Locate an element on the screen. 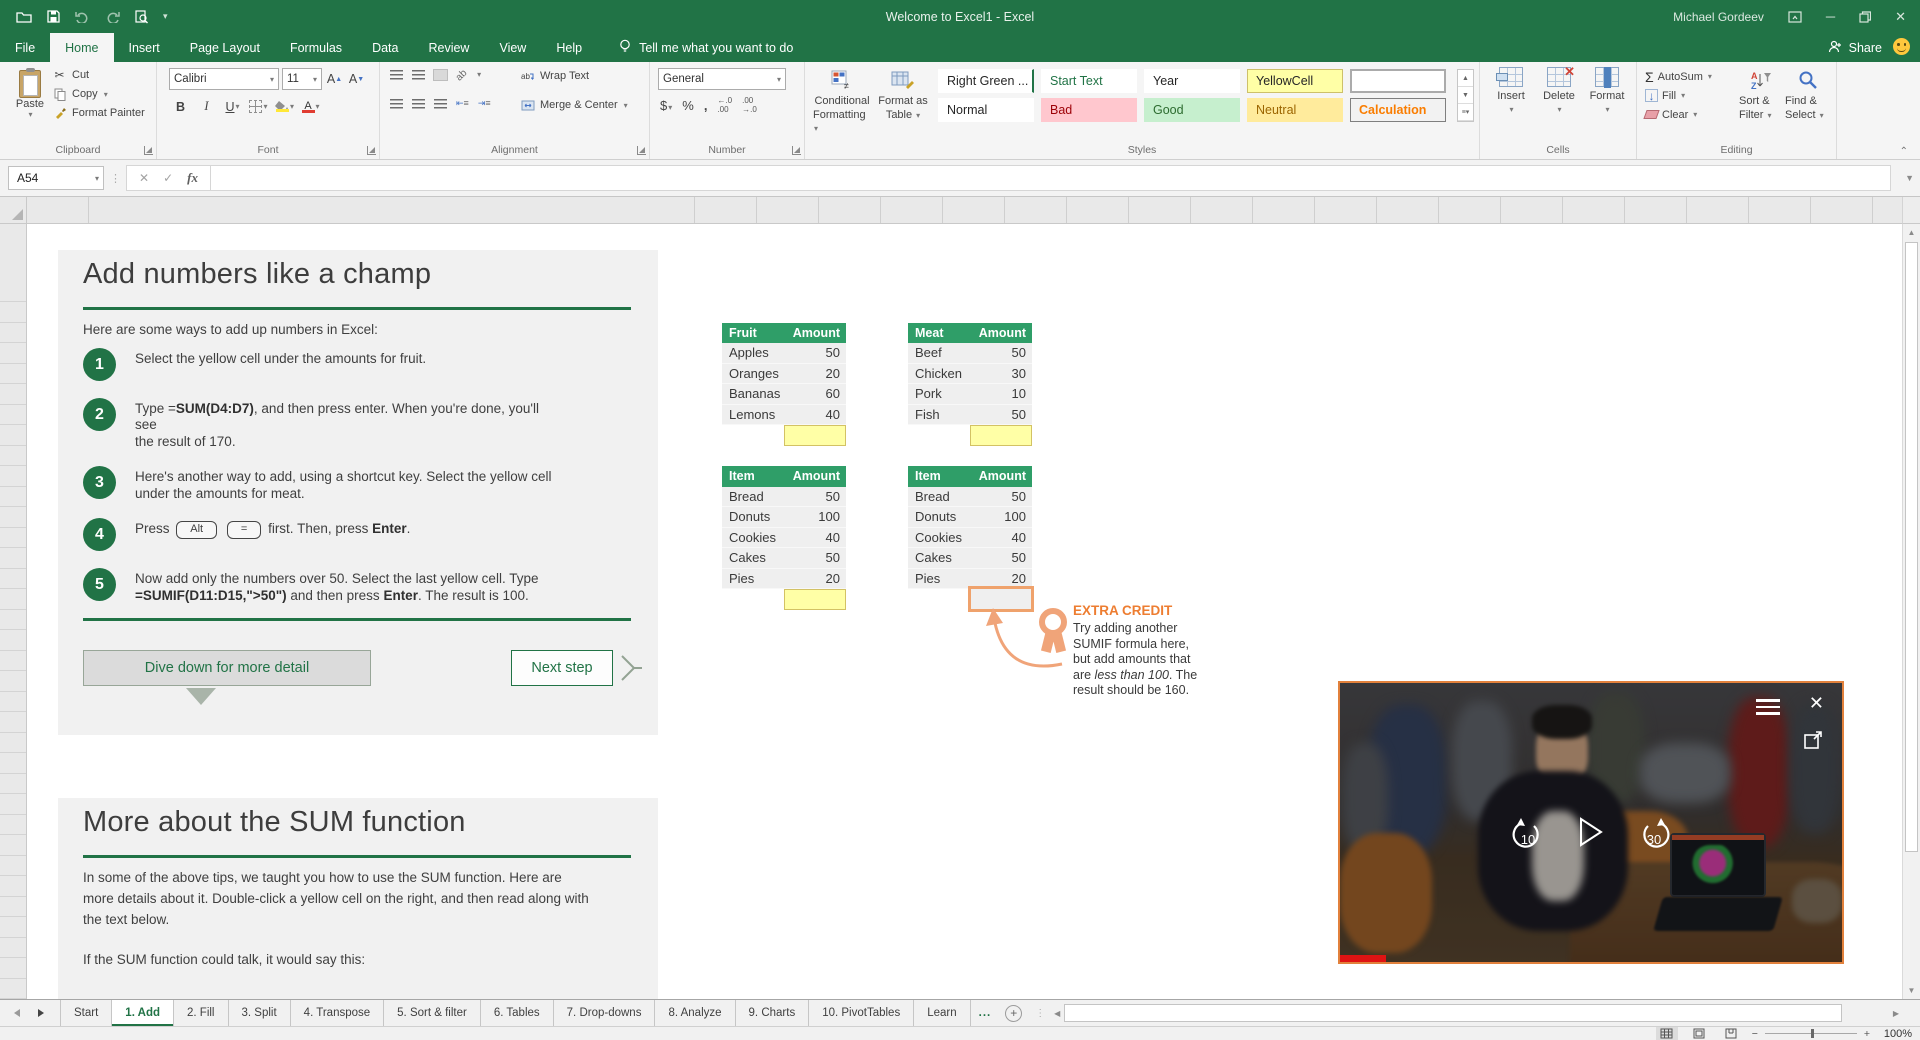 Image resolution: width=1920 pixels, height=1040 pixels. style-good: Good is located at coordinates (1192, 110).